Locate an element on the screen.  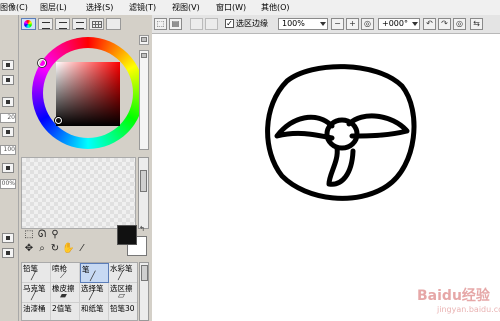
zoom-reset-button: ◎ is located at coordinates (367, 24).